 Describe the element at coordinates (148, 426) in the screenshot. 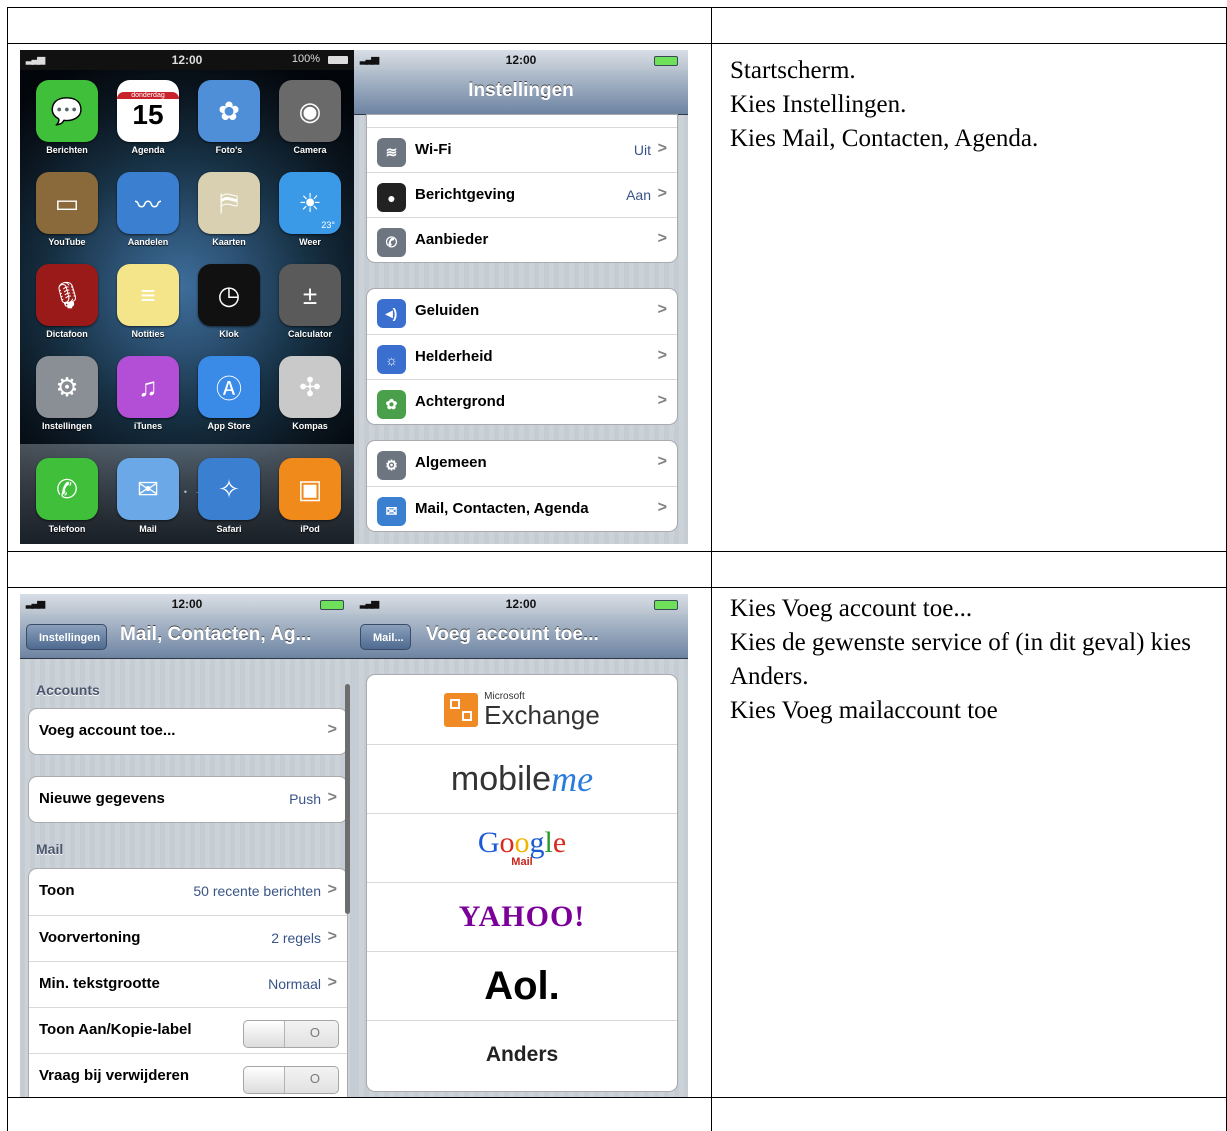

I see `app-label: iTunes` at that location.